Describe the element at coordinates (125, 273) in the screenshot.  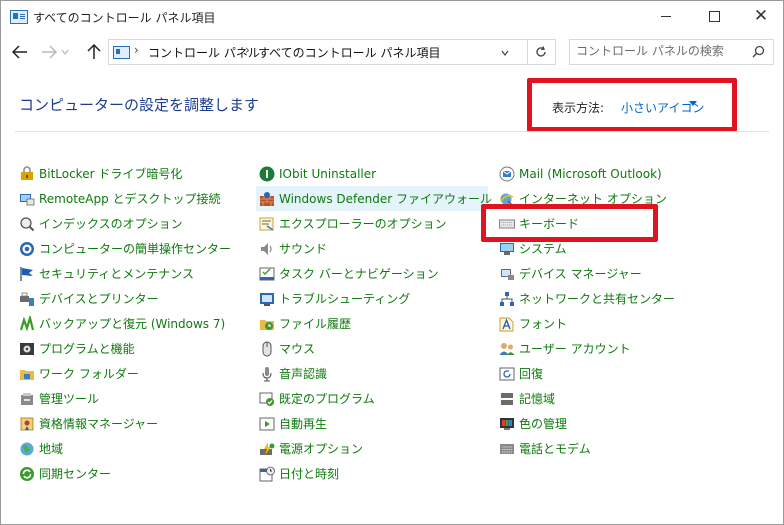
I see `item-security-maintenance: セキュリティとメンテナンス` at that location.